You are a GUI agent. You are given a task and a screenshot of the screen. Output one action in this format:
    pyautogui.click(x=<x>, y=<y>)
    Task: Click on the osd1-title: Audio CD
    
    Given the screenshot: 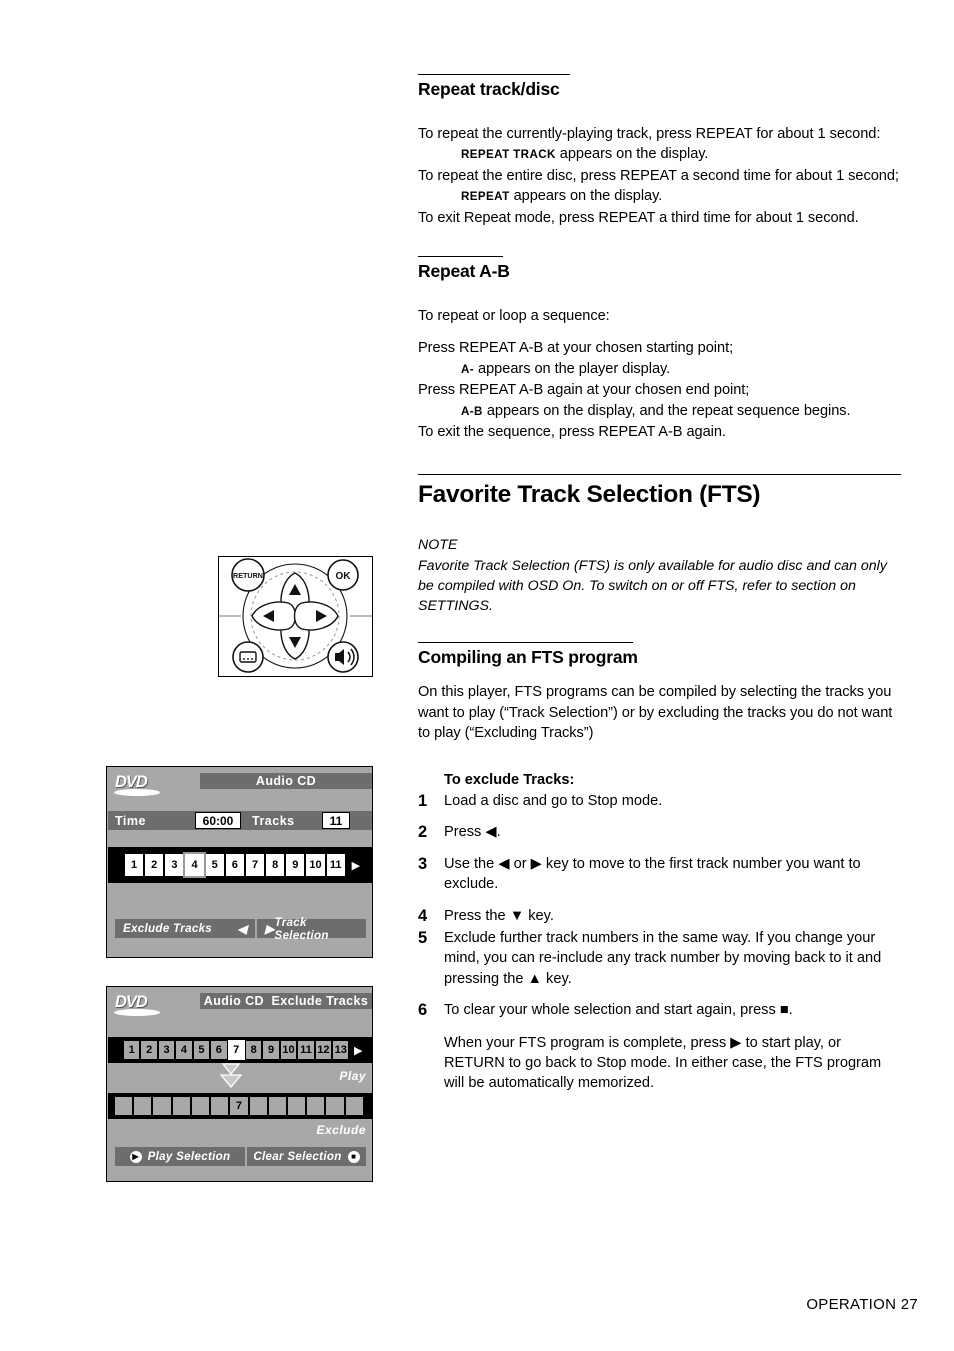 What is the action you would take?
    pyautogui.click(x=286, y=781)
    